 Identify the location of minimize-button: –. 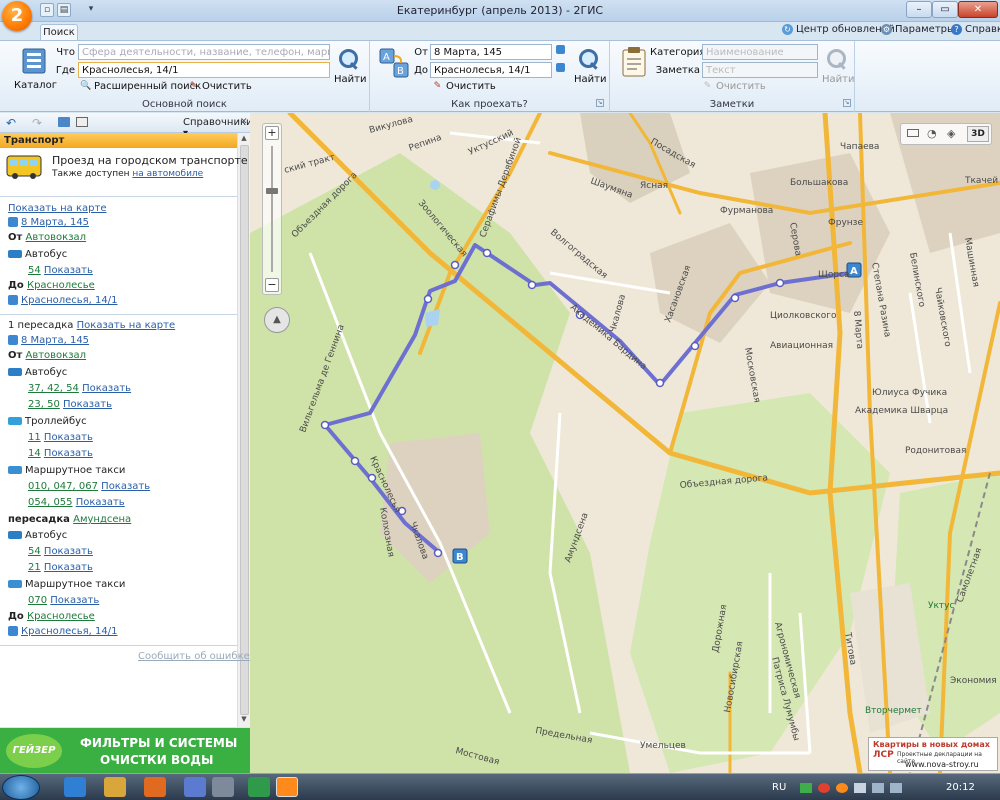
(919, 9).